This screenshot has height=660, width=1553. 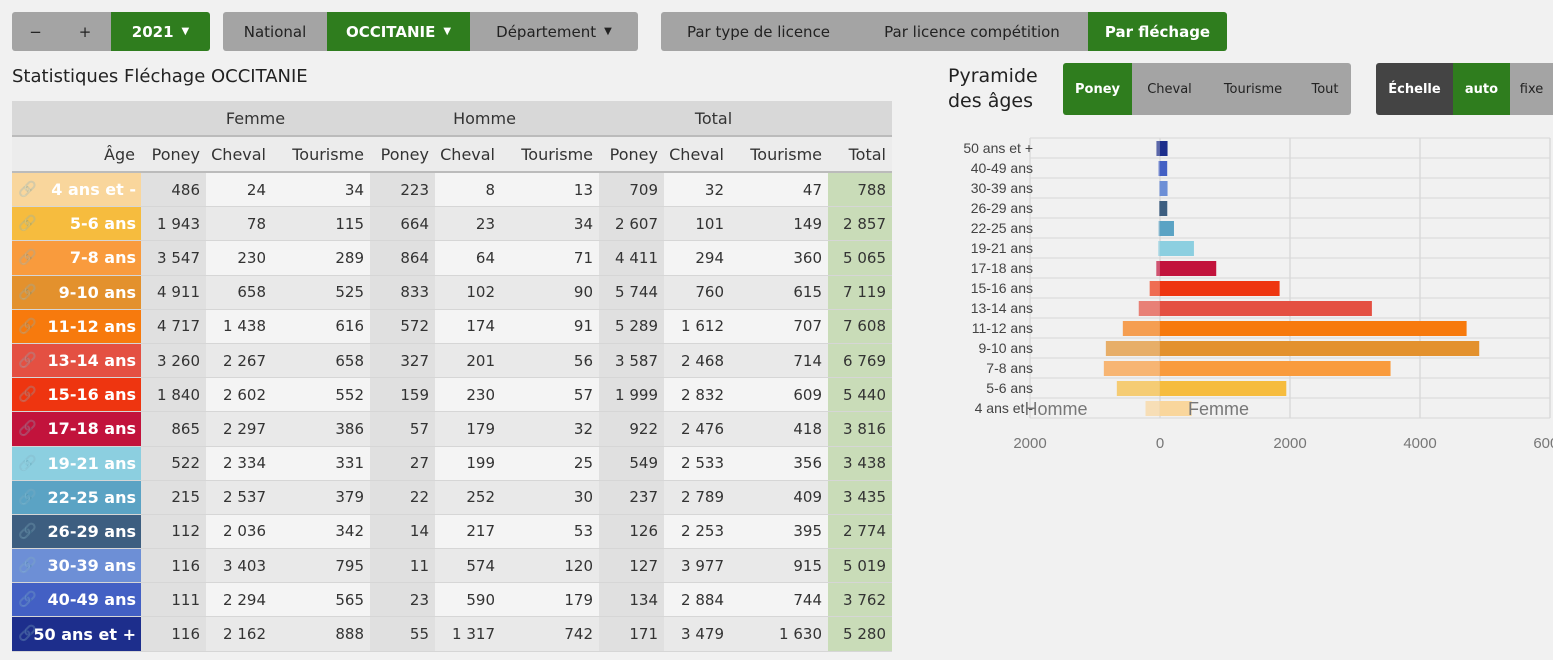 What do you see at coordinates (239, 429) in the screenshot?
I see `cell-femme-cheval: 2 297` at bounding box center [239, 429].